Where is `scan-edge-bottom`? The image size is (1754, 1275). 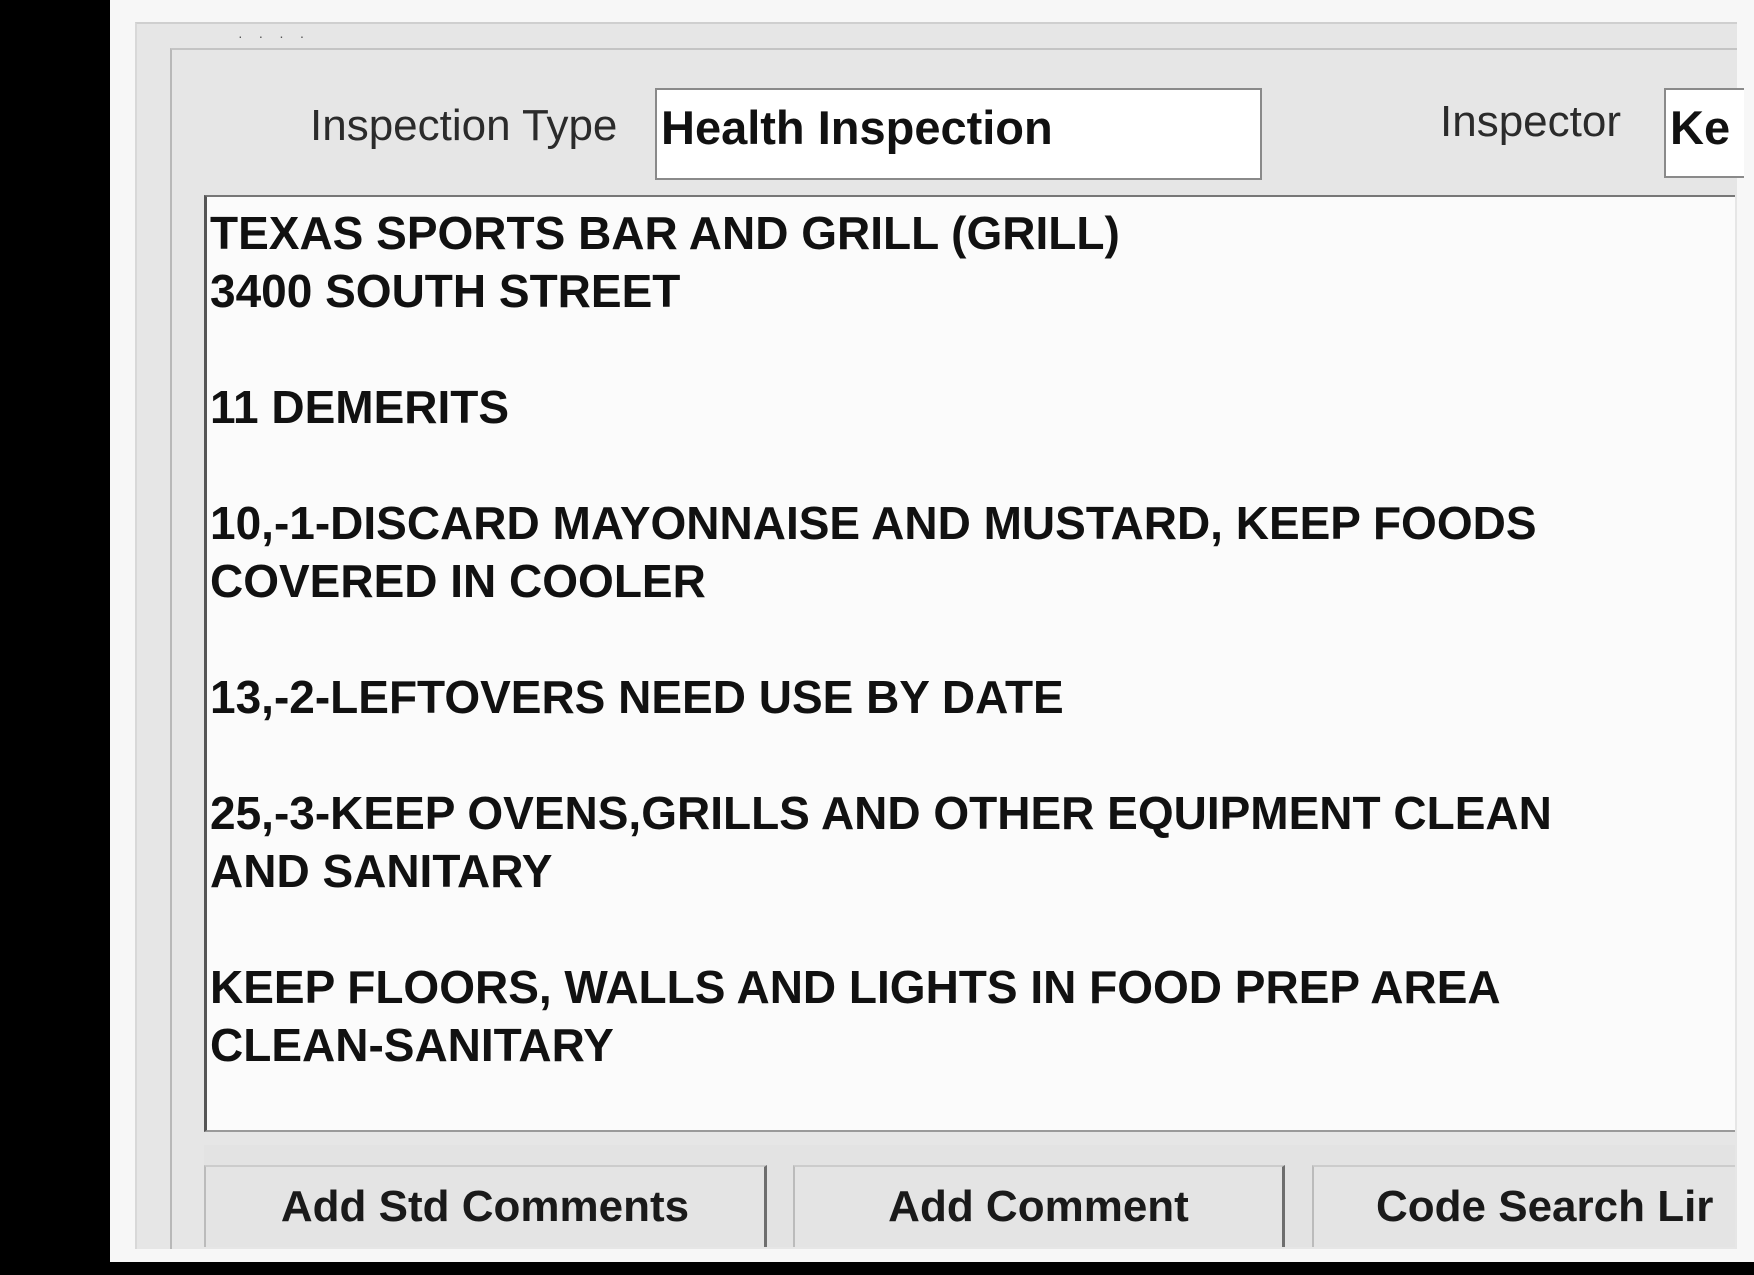 scan-edge-bottom is located at coordinates (877, 1268).